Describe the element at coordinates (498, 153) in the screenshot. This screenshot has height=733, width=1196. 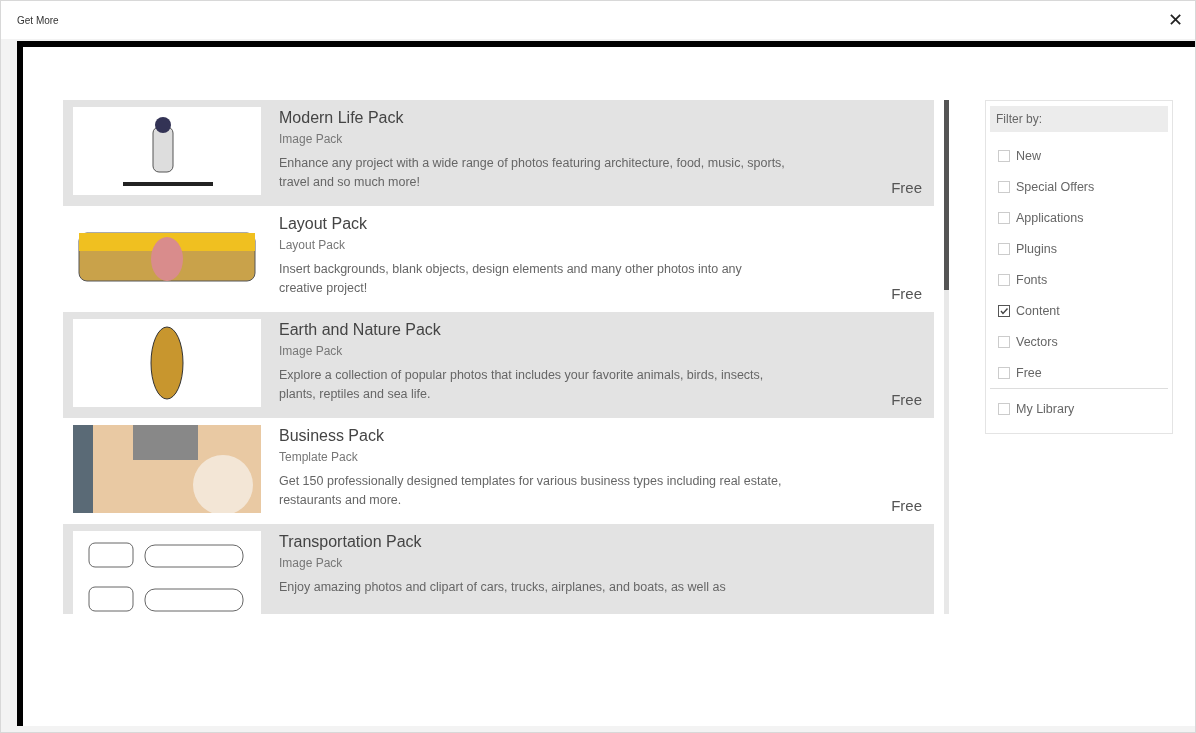
I see `pack-list-item: Modern Life Pack Image Pack Enhance any project with a wide range of photos featuring architecture, food, music, sports, travel and so much more! Free` at that location.